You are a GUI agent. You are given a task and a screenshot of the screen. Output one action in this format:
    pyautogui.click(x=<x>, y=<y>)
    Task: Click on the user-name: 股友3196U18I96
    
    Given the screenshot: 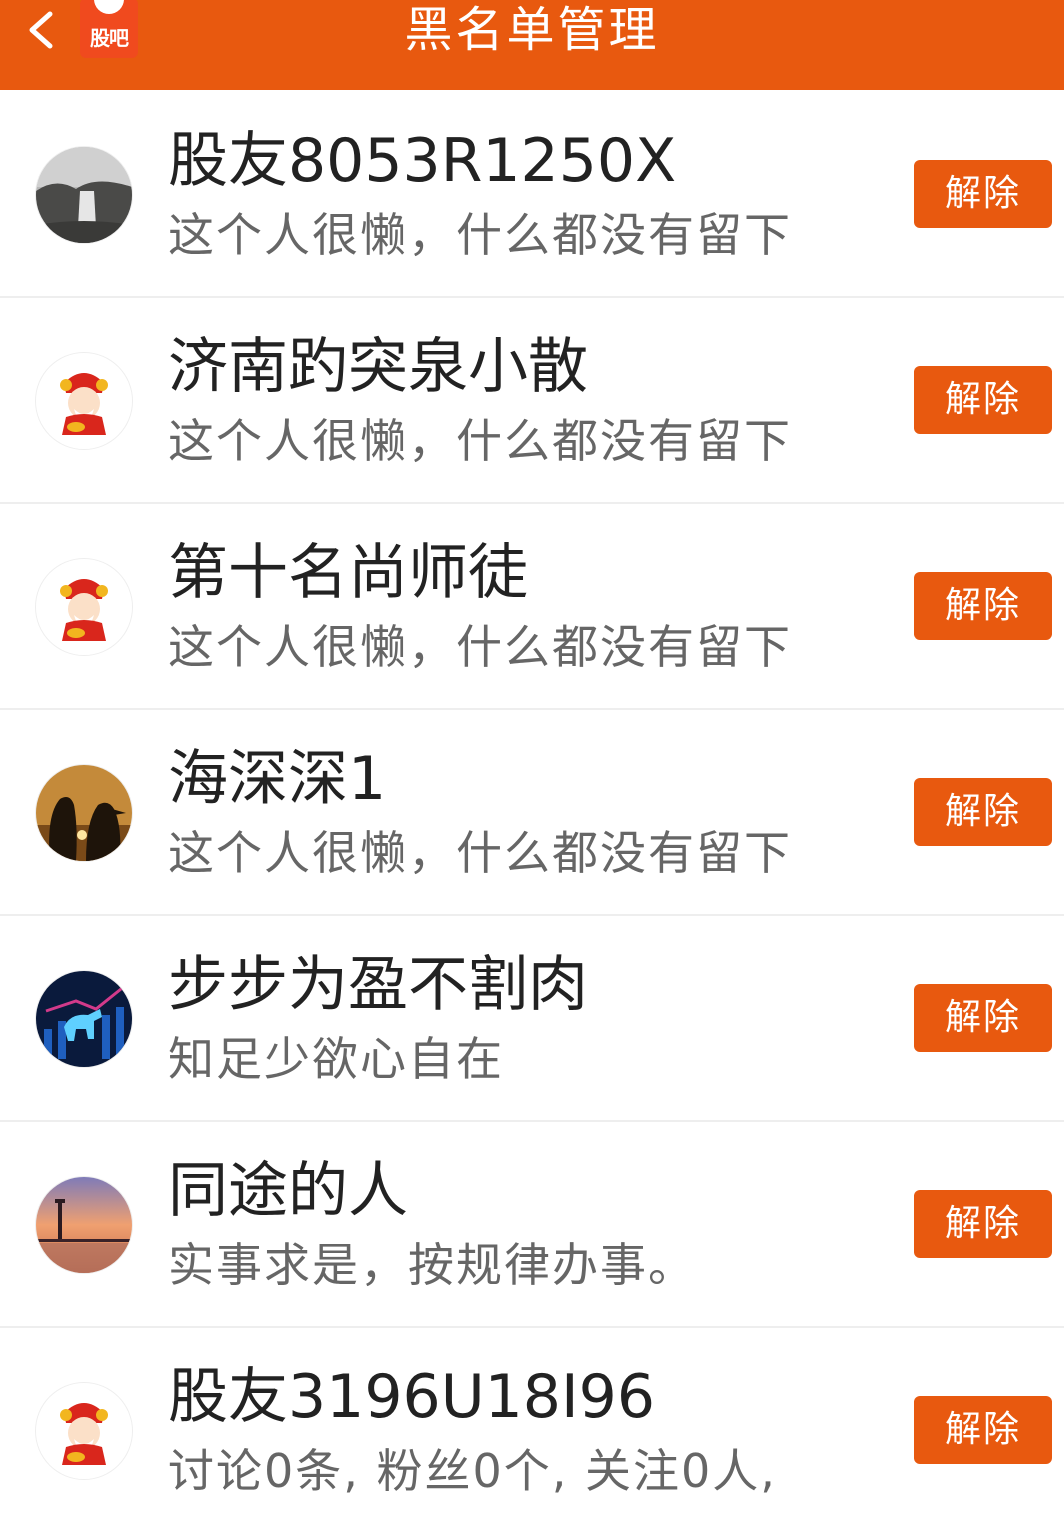 What is the action you would take?
    pyautogui.click(x=411, y=1397)
    